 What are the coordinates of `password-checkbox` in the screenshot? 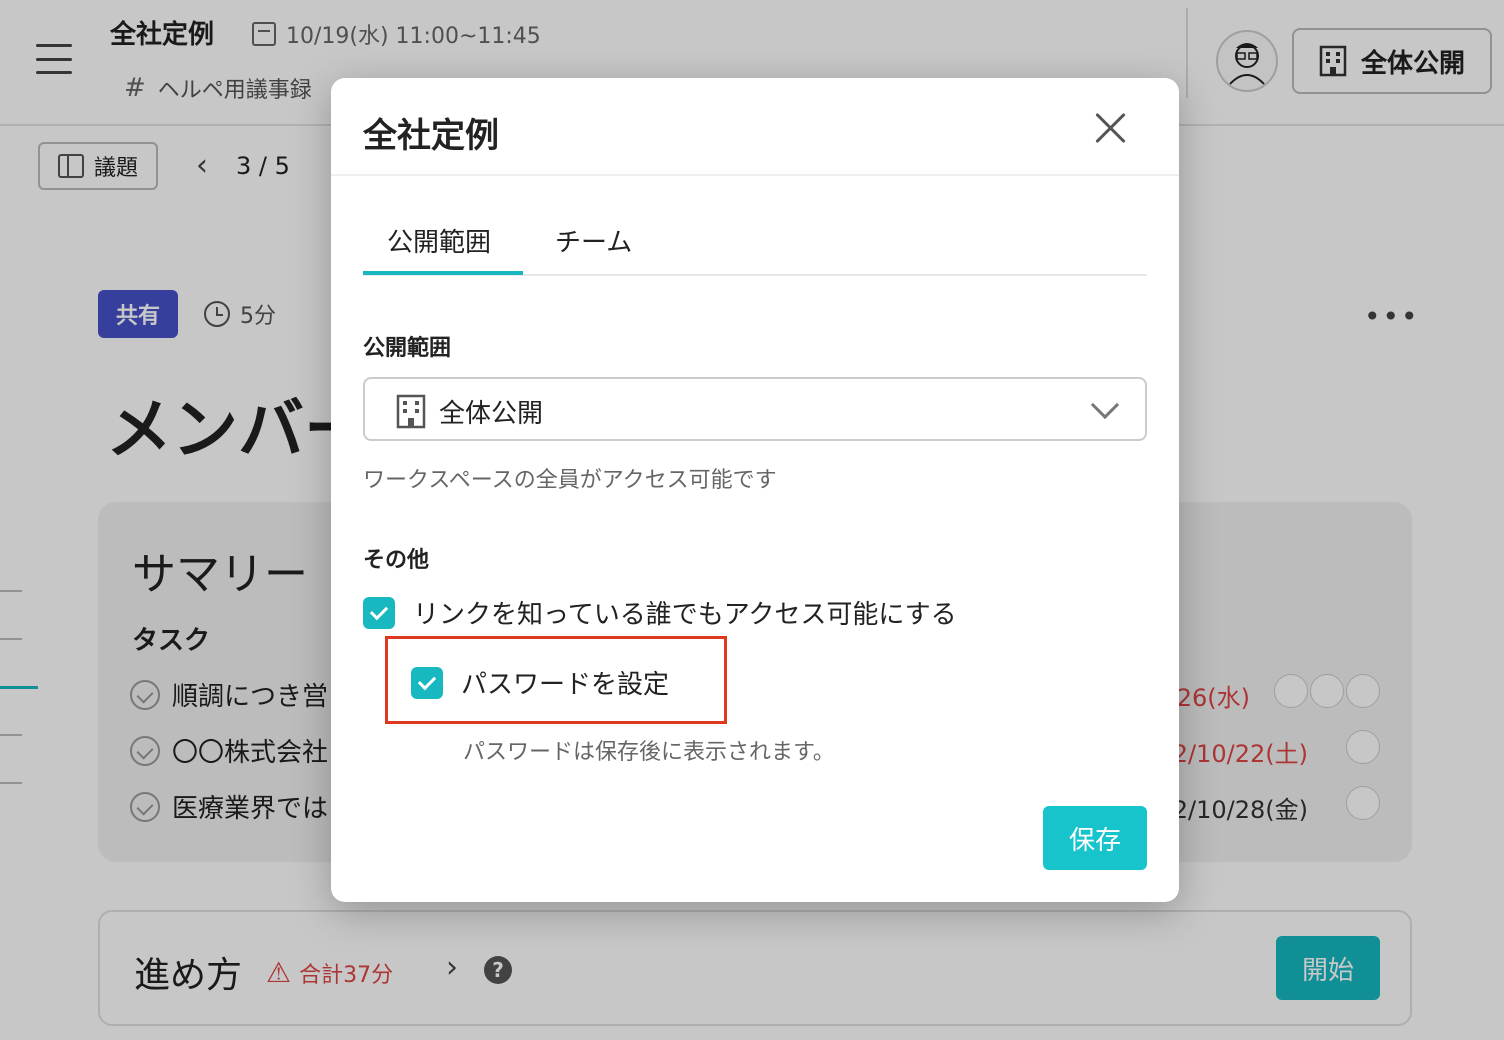 It's located at (427, 682).